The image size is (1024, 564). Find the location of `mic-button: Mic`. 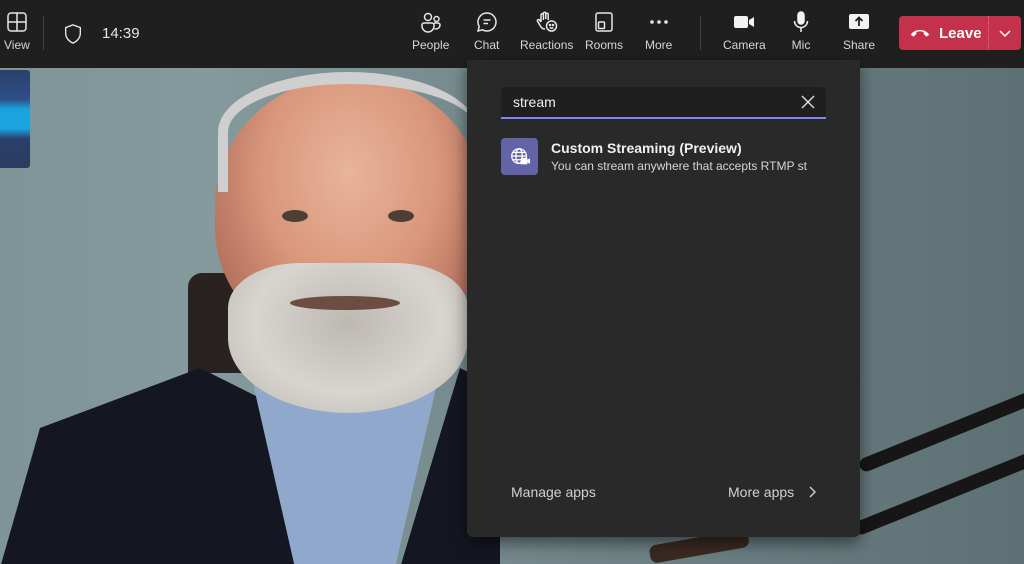

mic-button: Mic is located at coordinates (801, 31).